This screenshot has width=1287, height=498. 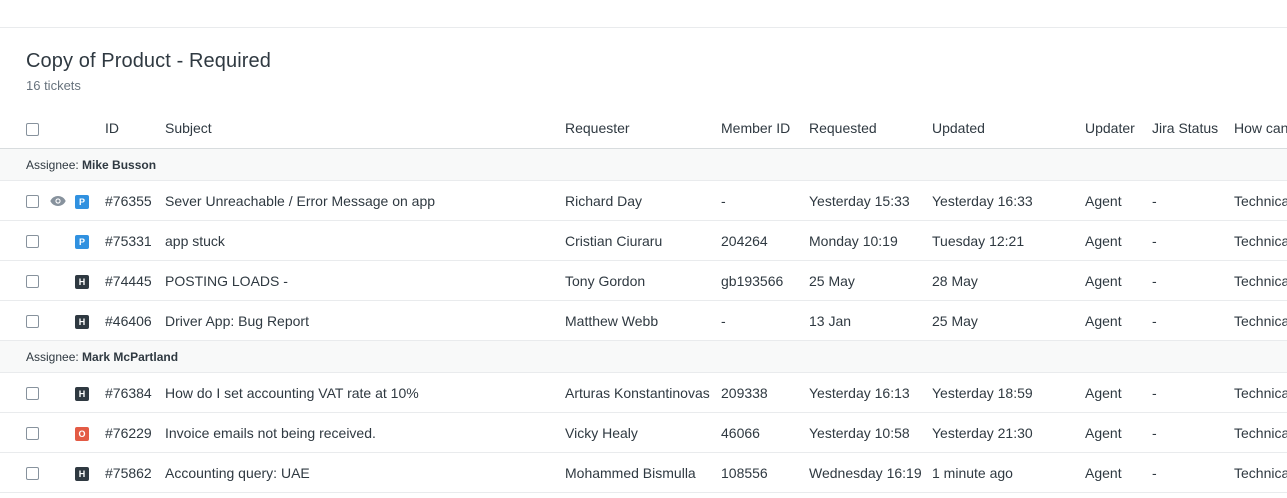 I want to click on ticket-requested: 25 May, so click(x=870, y=280).